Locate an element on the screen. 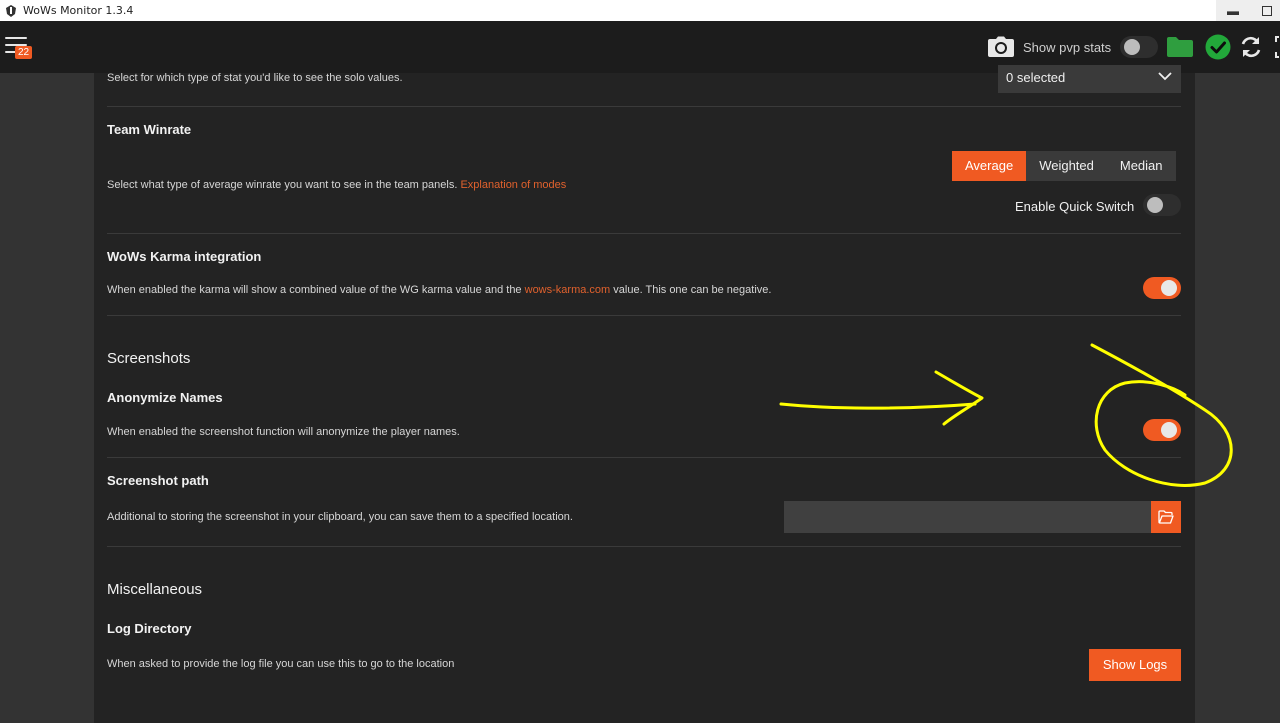 Image resolution: width=1280 pixels, height=723 pixels. show-logs-button: Show Logs is located at coordinates (1135, 665).